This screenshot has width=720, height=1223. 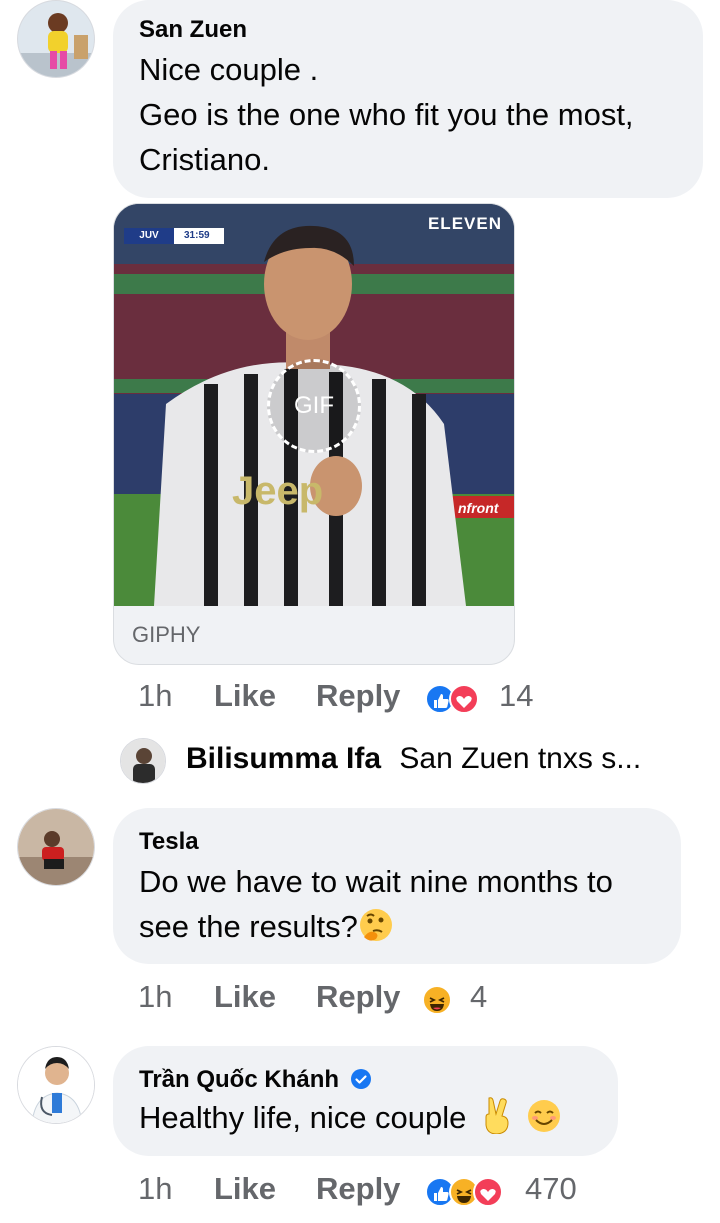 I want to click on comment-line: see the results?, so click(x=266, y=927).